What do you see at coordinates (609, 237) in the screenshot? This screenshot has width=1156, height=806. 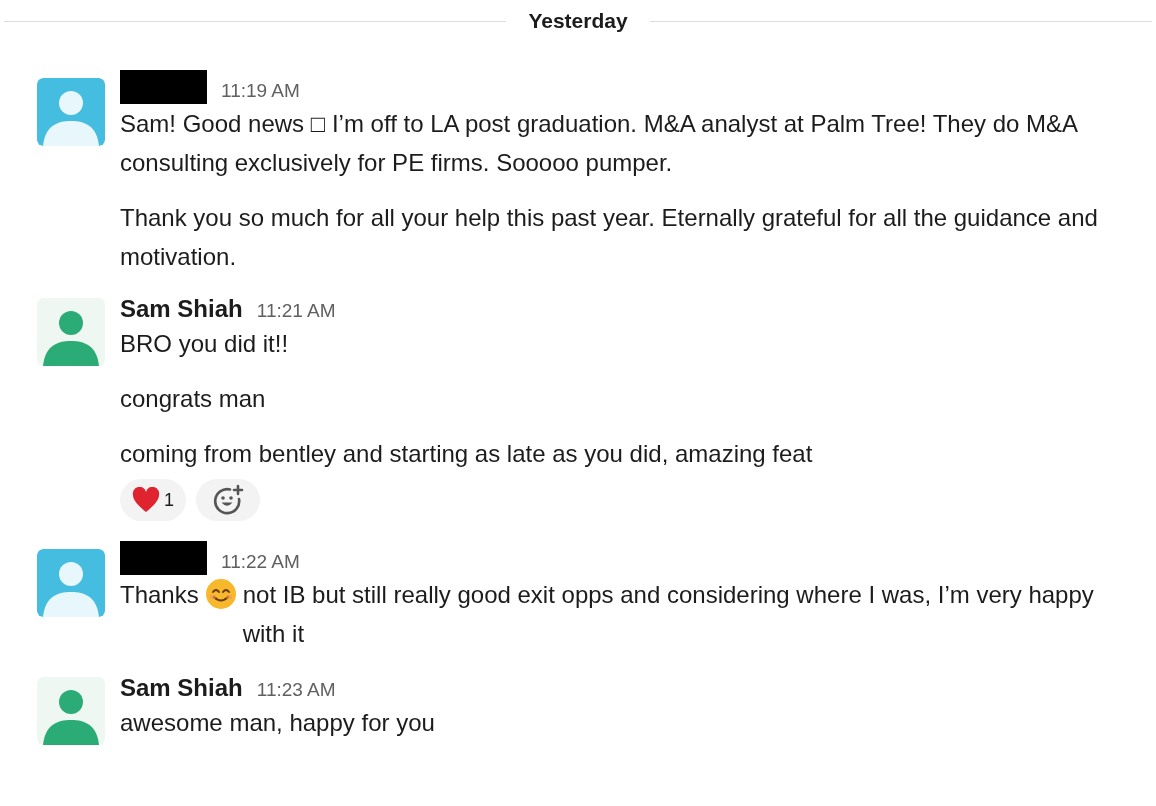 I see `message-text: Thank you so much for all your help this past year. Eternally grateful for all the guidance and motivation.` at bounding box center [609, 237].